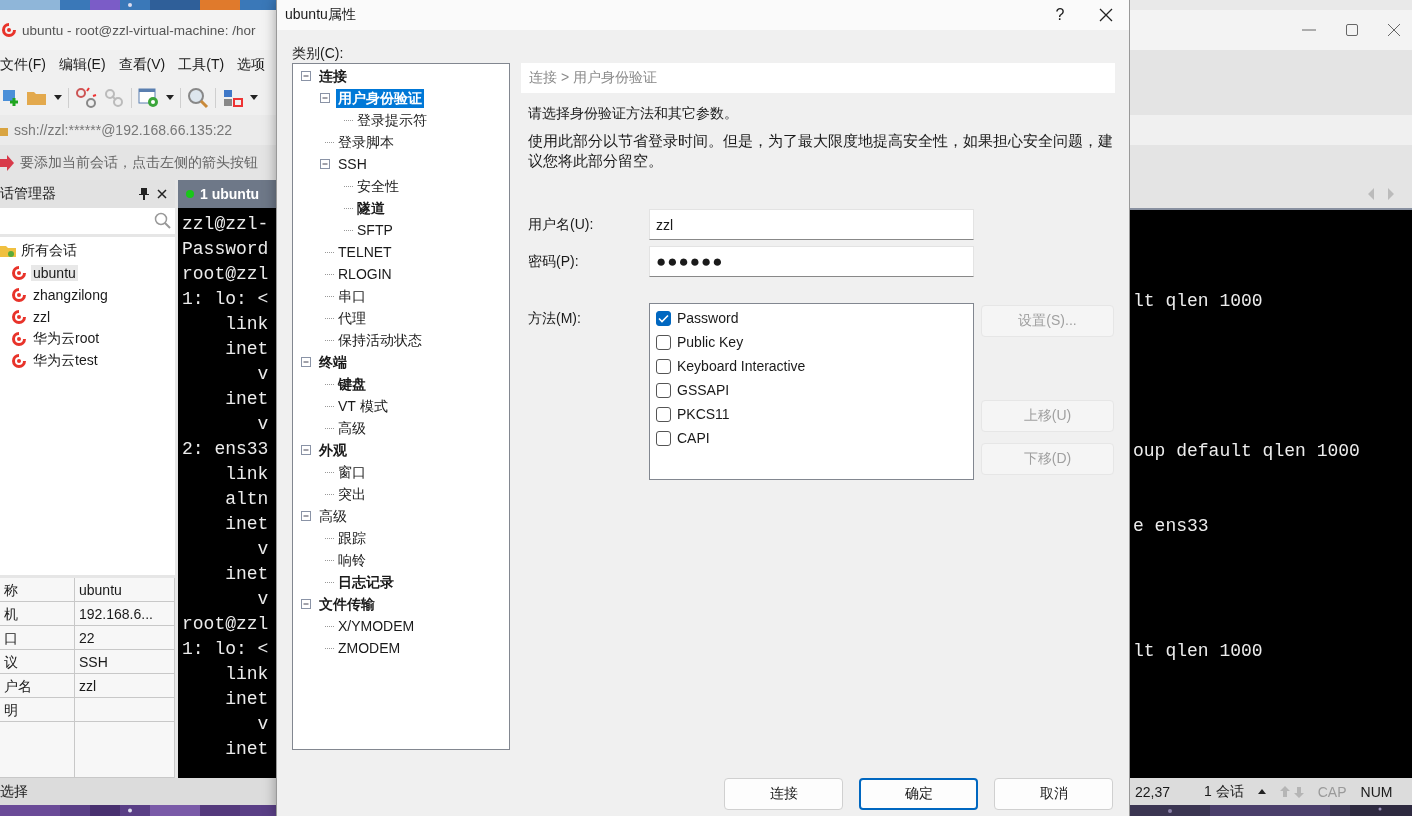 The image size is (1412, 816). What do you see at coordinates (376, 626) in the screenshot?
I see `tree-item: X/YMODEM` at bounding box center [376, 626].